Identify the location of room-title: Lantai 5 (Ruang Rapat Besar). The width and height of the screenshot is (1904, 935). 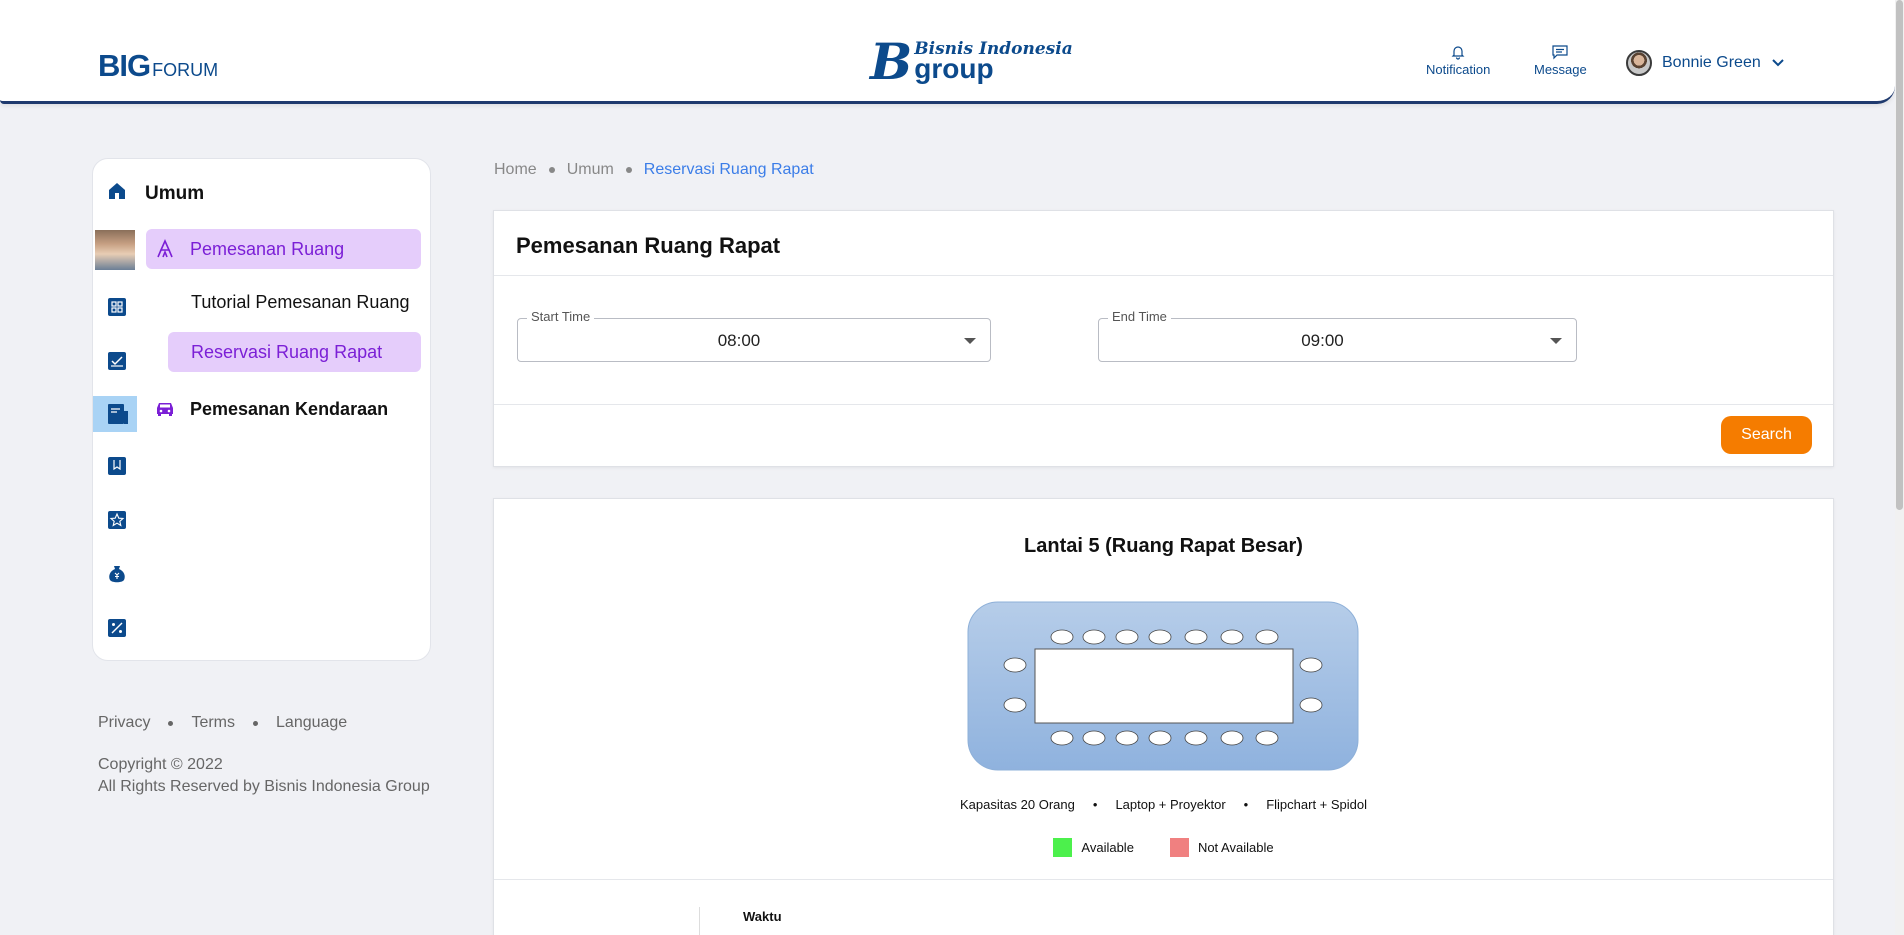
(1163, 546).